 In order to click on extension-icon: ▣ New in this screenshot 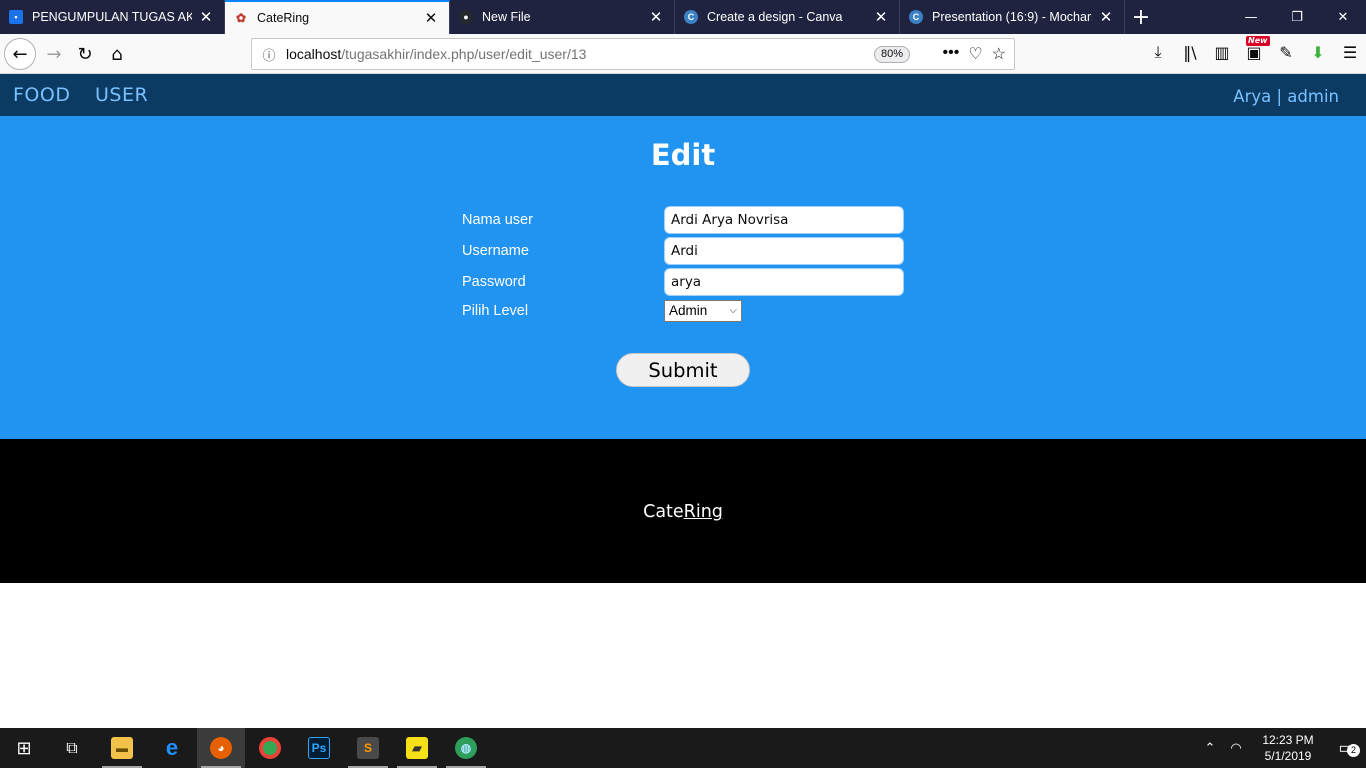, I will do `click(1257, 48)`.